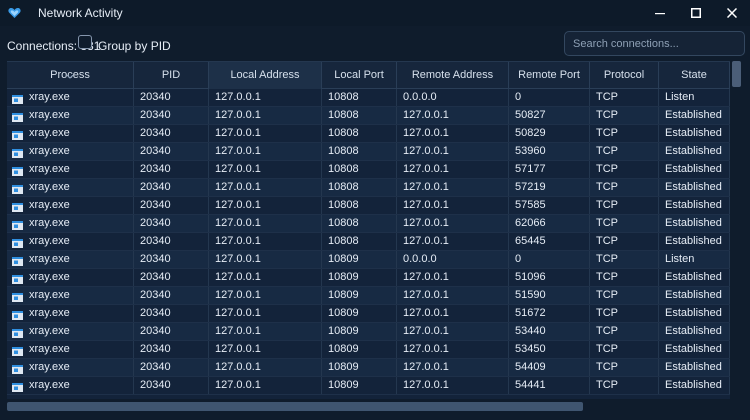  I want to click on column-header-protocol: Protocol, so click(624, 75).